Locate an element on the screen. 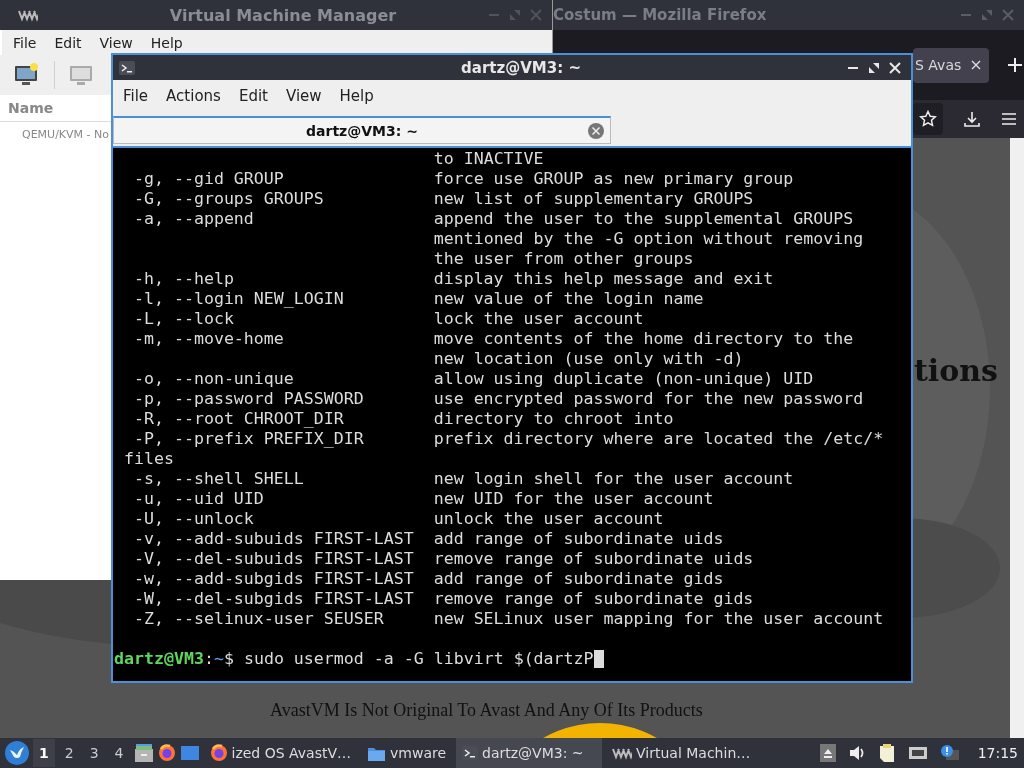  option-name: -V, --del-subuids FIRST-LAST is located at coordinates (273, 559).